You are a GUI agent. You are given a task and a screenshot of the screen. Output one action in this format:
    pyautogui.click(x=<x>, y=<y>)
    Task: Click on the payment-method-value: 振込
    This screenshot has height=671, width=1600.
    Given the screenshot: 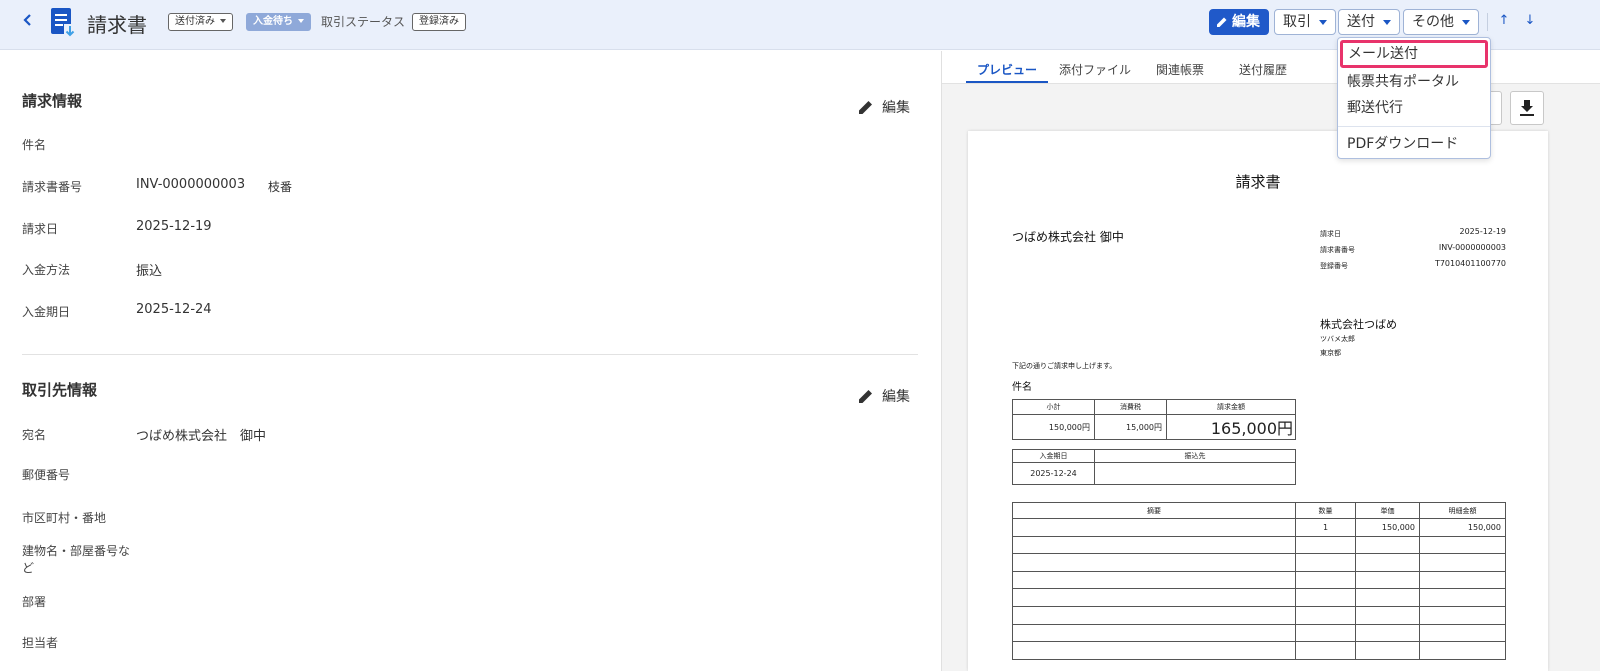 What is the action you would take?
    pyautogui.click(x=149, y=271)
    